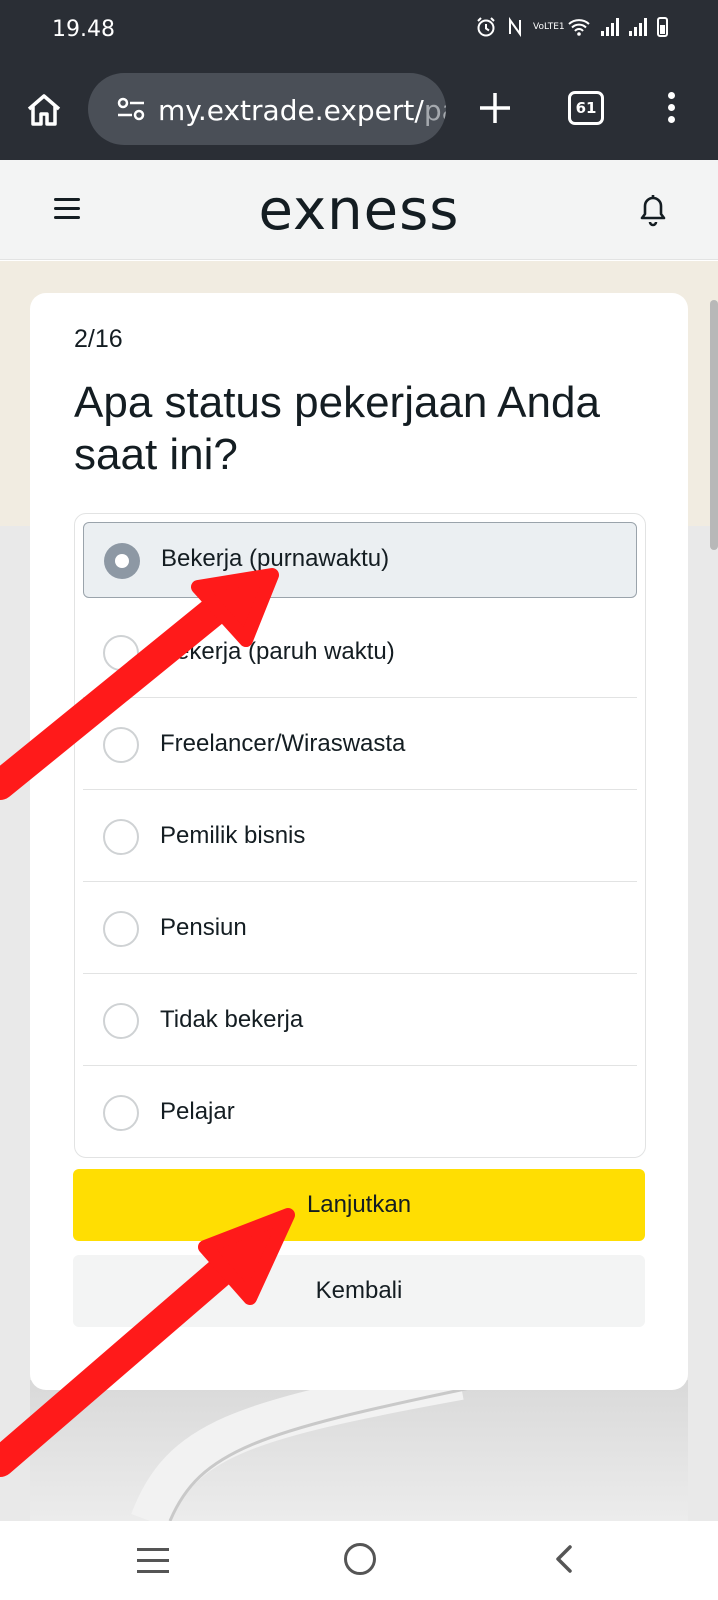 The height and width of the screenshot is (1600, 718). What do you see at coordinates (360, 1112) in the screenshot?
I see `option-pelajar: Pelajar` at bounding box center [360, 1112].